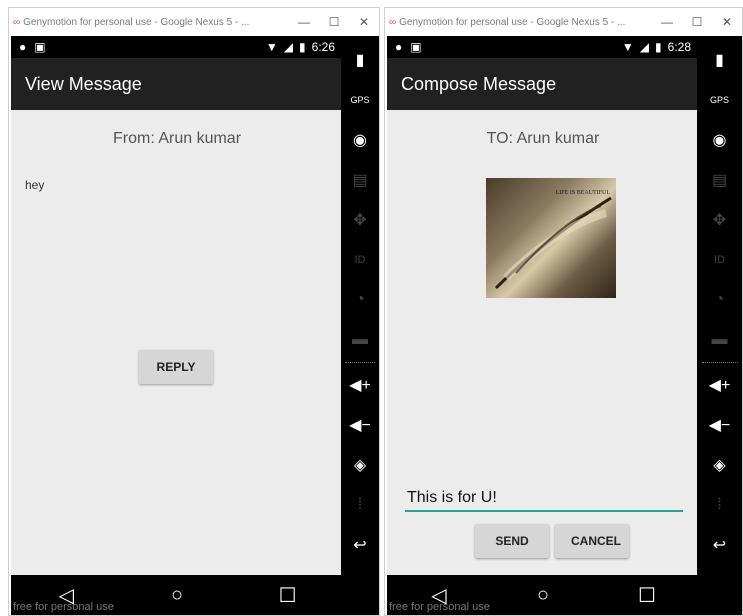  I want to click on to-label: TO: Arun kumar, so click(543, 138).